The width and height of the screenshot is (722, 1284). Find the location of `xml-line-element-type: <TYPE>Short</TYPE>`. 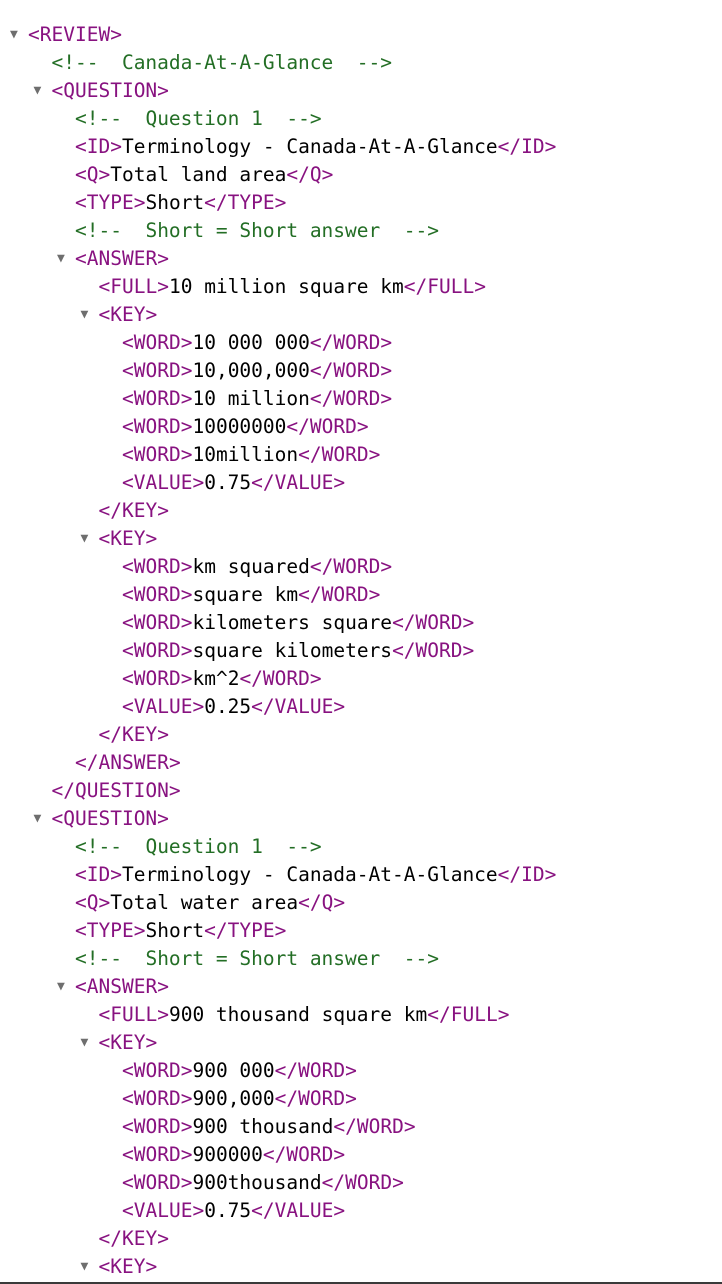

xml-line-element-type: <TYPE>Short</TYPE> is located at coordinates (361, 203).